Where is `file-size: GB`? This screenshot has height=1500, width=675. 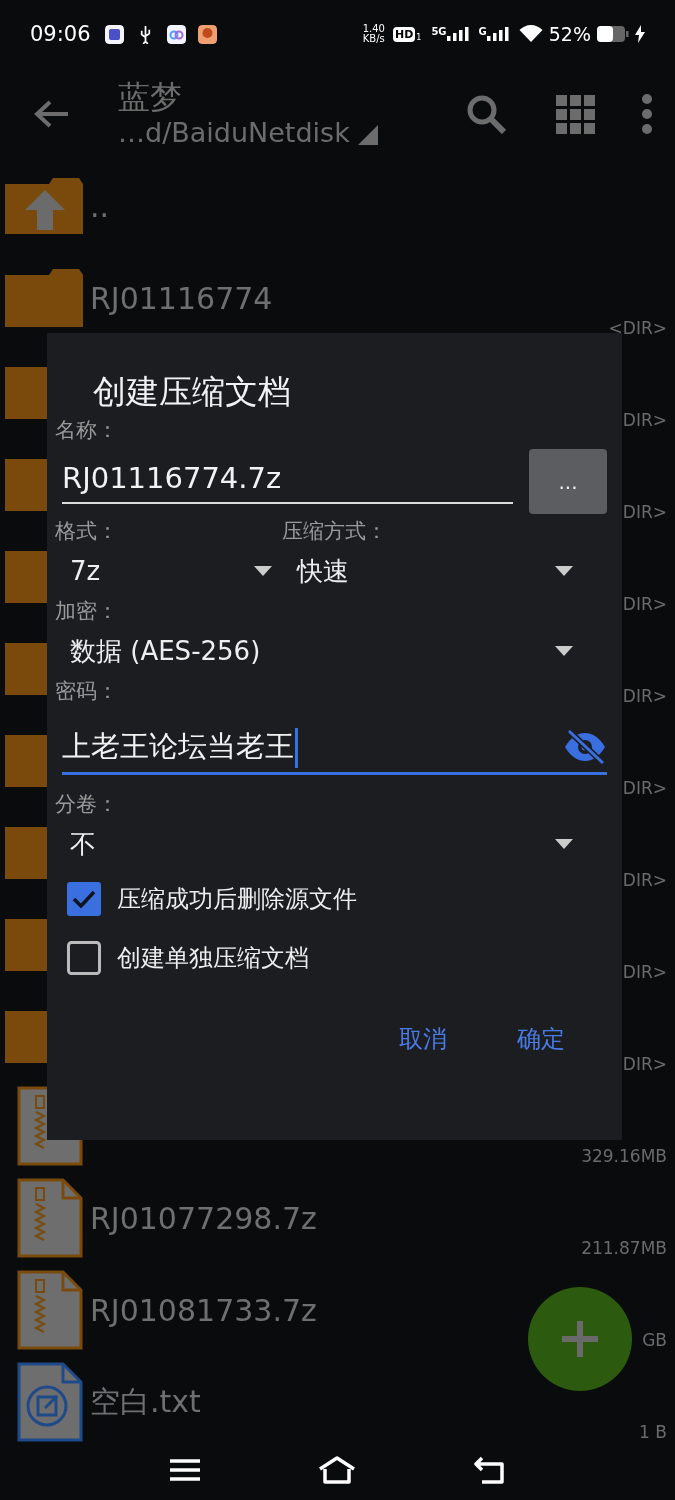
file-size: GB is located at coordinates (654, 1340).